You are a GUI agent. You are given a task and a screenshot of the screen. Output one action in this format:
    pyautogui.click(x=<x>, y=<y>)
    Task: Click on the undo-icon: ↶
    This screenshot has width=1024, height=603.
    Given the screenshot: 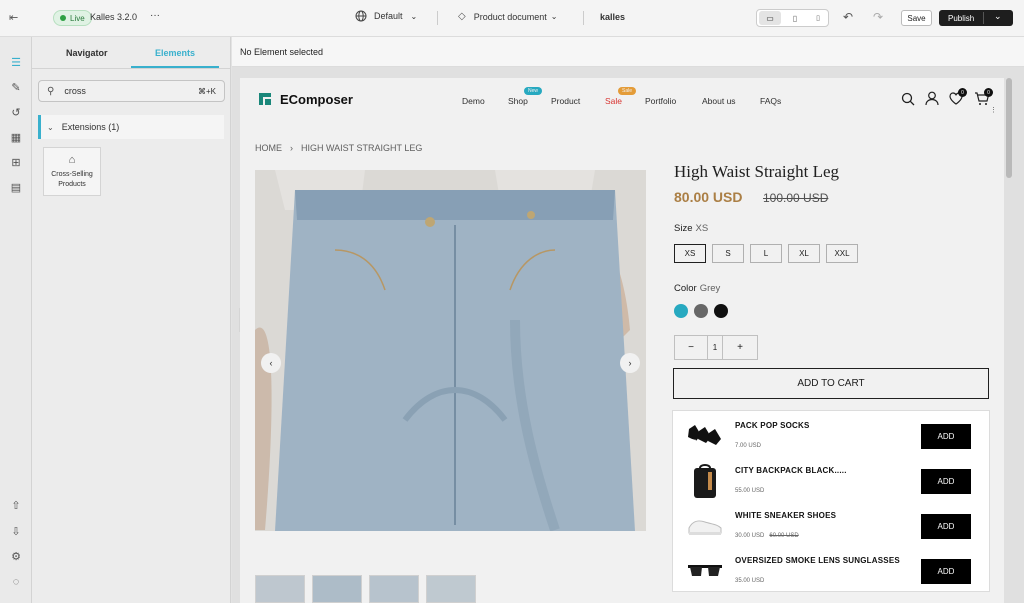 What is the action you would take?
    pyautogui.click(x=848, y=17)
    